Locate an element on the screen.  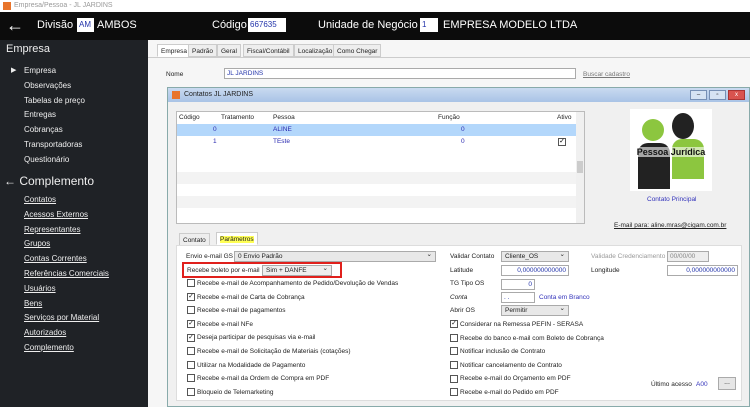
col-tratamento: Tratamento is located at coordinates (237, 117).